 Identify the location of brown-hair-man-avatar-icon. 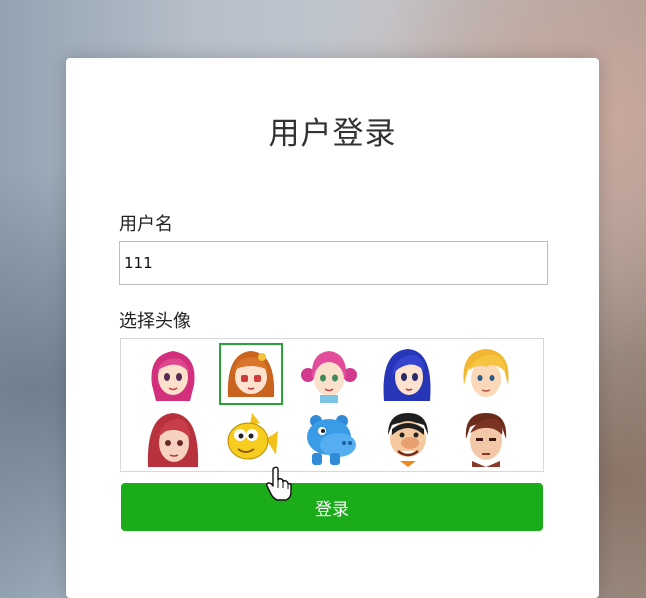
(486, 440).